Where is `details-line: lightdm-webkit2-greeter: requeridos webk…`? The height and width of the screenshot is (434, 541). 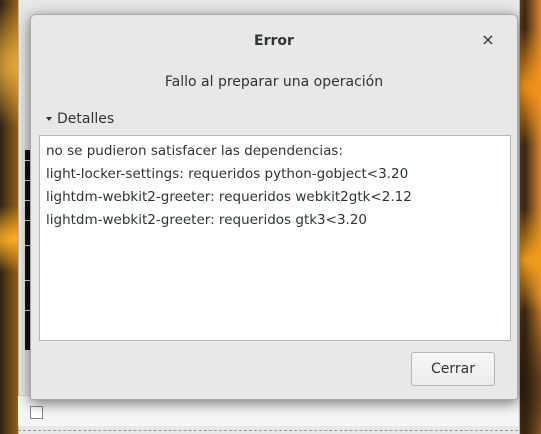
details-line: lightdm-webkit2-greeter: requeridos webk… is located at coordinates (229, 197).